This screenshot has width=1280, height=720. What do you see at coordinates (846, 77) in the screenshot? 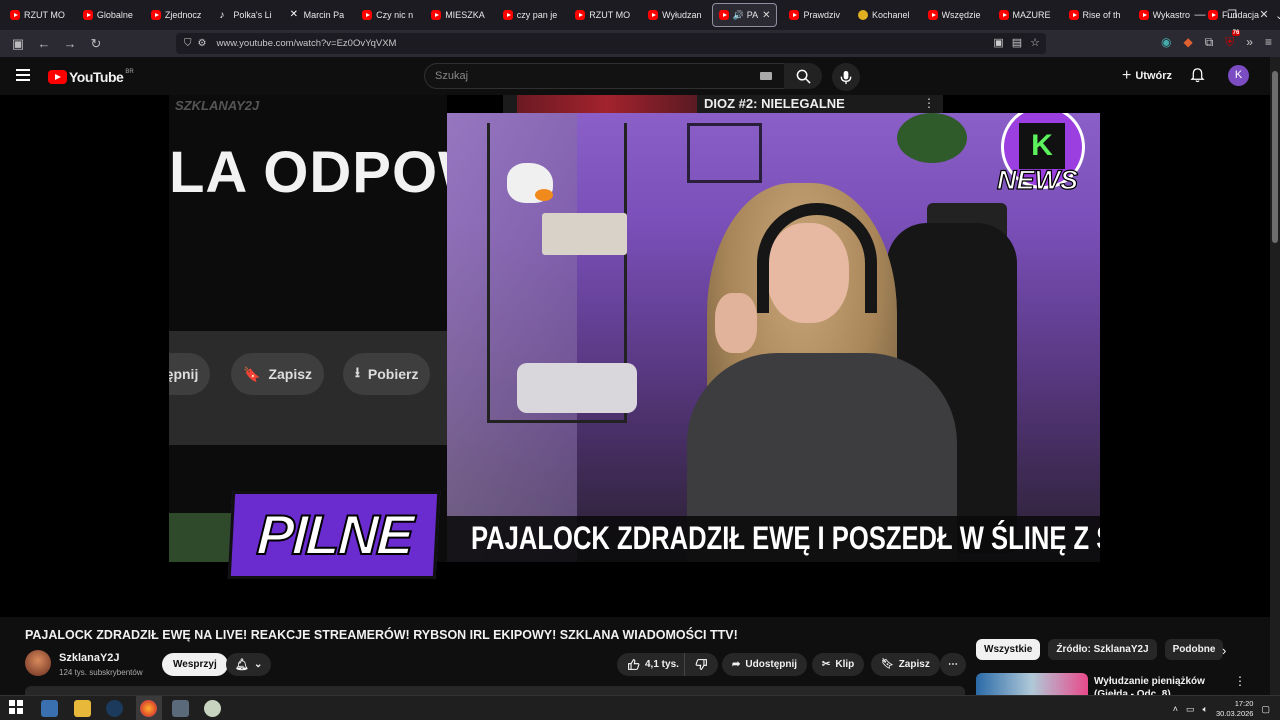
I see `voice-search-button` at bounding box center [846, 77].